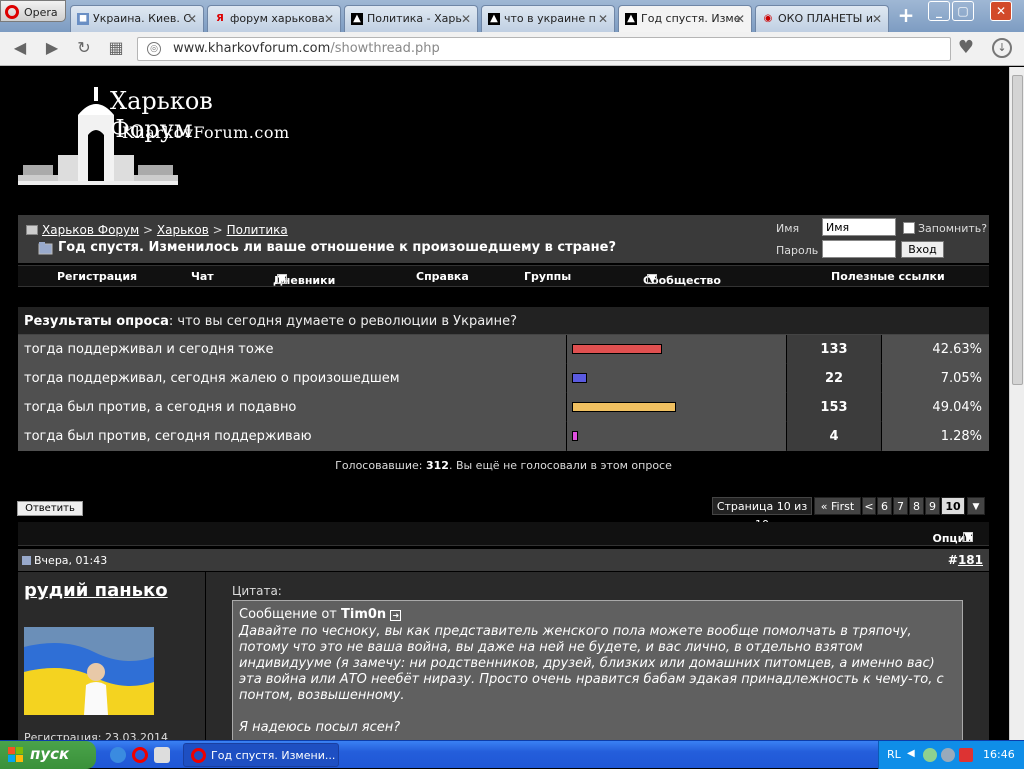 Image resolution: width=1024 pixels, height=769 pixels. I want to click on poll-option-label: тогда поддерживал и сегодня тоже, so click(292, 349).